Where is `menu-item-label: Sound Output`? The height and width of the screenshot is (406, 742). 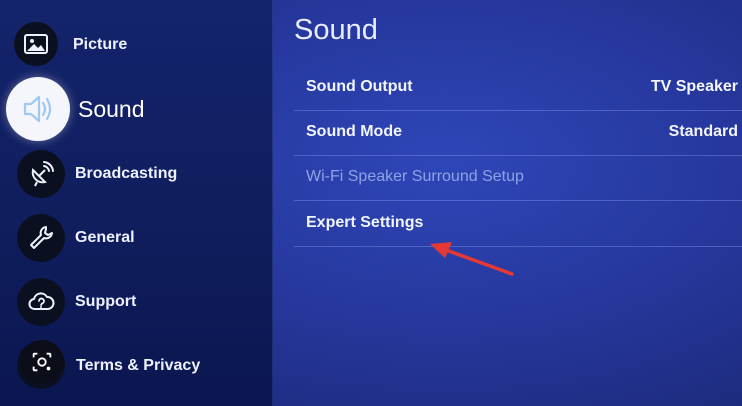 menu-item-label: Sound Output is located at coordinates (359, 86).